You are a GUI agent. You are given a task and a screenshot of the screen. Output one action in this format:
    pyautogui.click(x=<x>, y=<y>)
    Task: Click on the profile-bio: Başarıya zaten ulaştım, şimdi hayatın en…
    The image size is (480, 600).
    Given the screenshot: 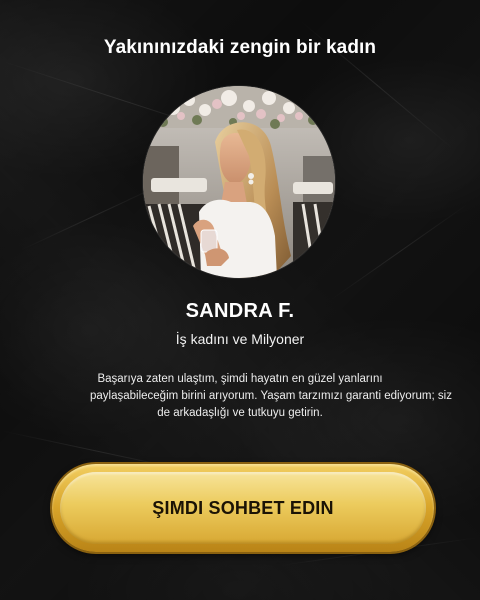 What is the action you would take?
    pyautogui.click(x=271, y=396)
    